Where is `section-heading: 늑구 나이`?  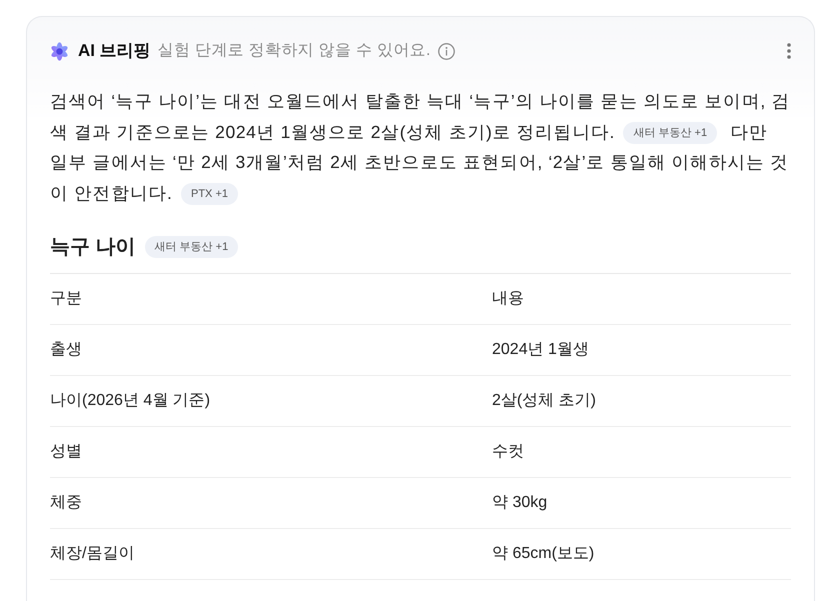 section-heading: 늑구 나이 is located at coordinates (93, 247).